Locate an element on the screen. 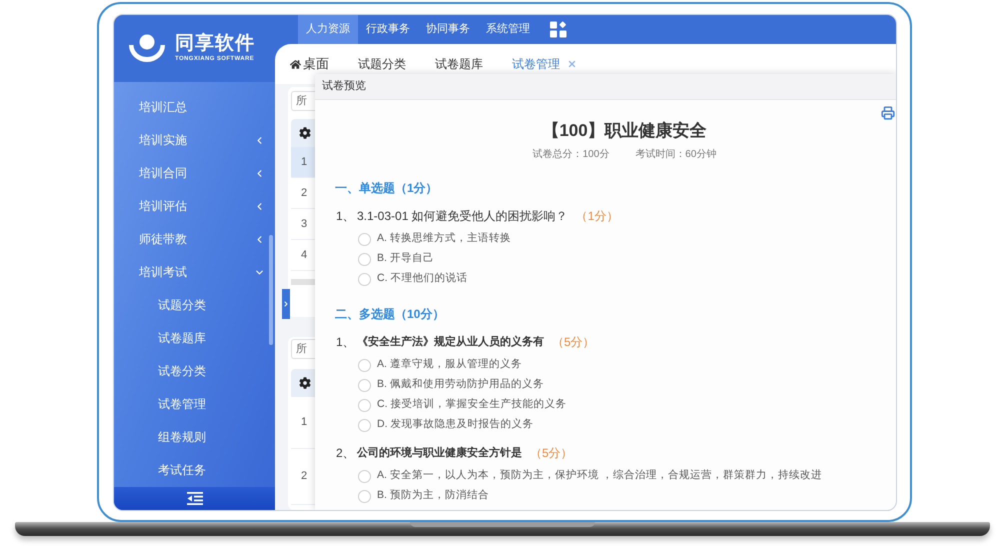 This screenshot has height=546, width=1000. option-text: B. 开导自己 is located at coordinates (405, 258).